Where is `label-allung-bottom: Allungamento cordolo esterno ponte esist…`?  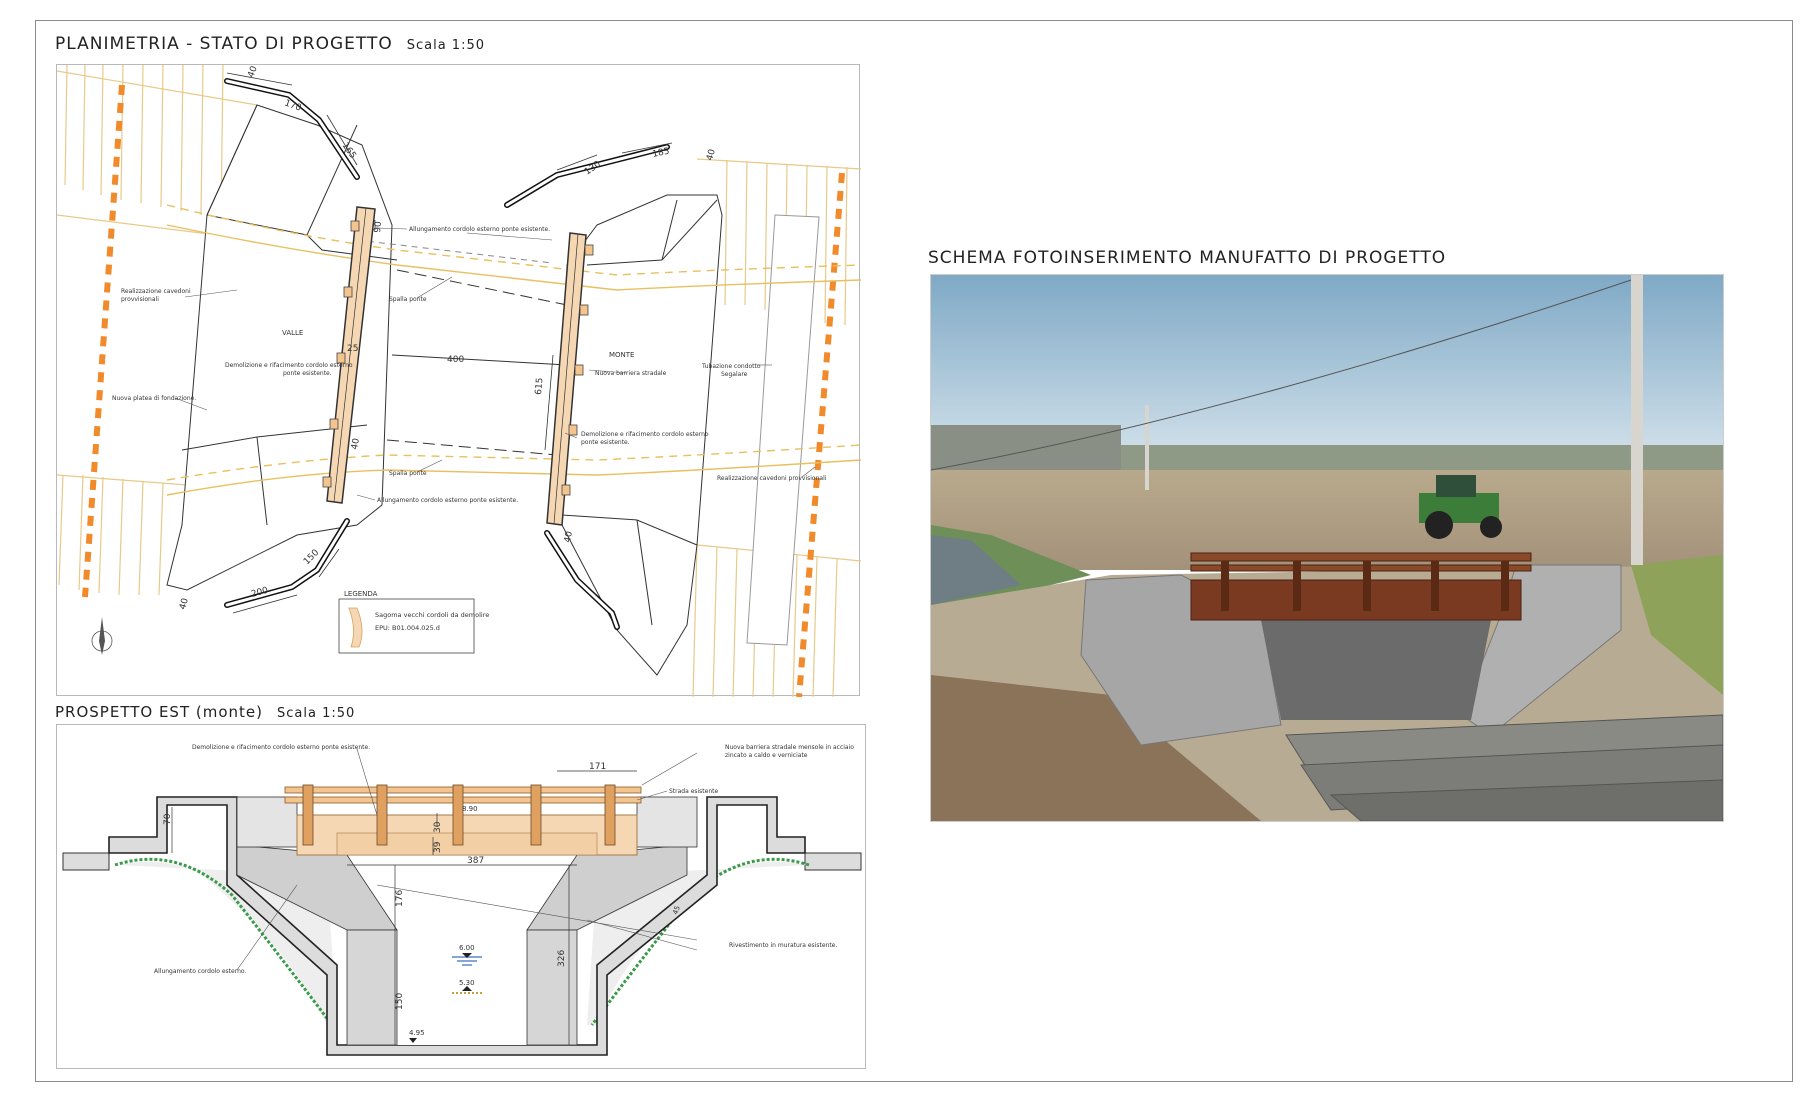
label-allung-bottom: Allungamento cordolo esterno ponte esist… is located at coordinates (447, 500).